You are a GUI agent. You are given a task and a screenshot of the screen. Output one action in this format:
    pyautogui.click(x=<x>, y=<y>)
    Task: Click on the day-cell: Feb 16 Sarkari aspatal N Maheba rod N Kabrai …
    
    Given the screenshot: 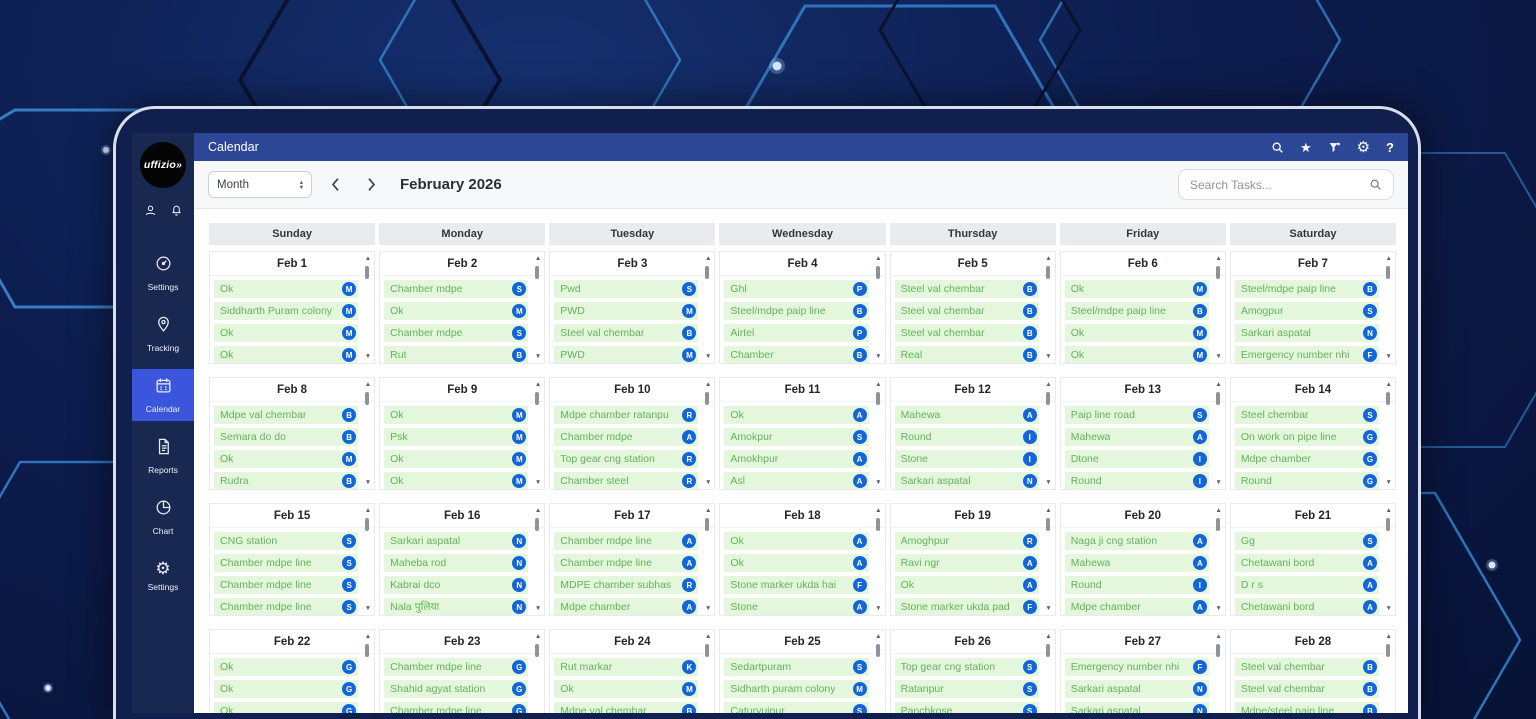 What is the action you would take?
    pyautogui.click(x=462, y=559)
    